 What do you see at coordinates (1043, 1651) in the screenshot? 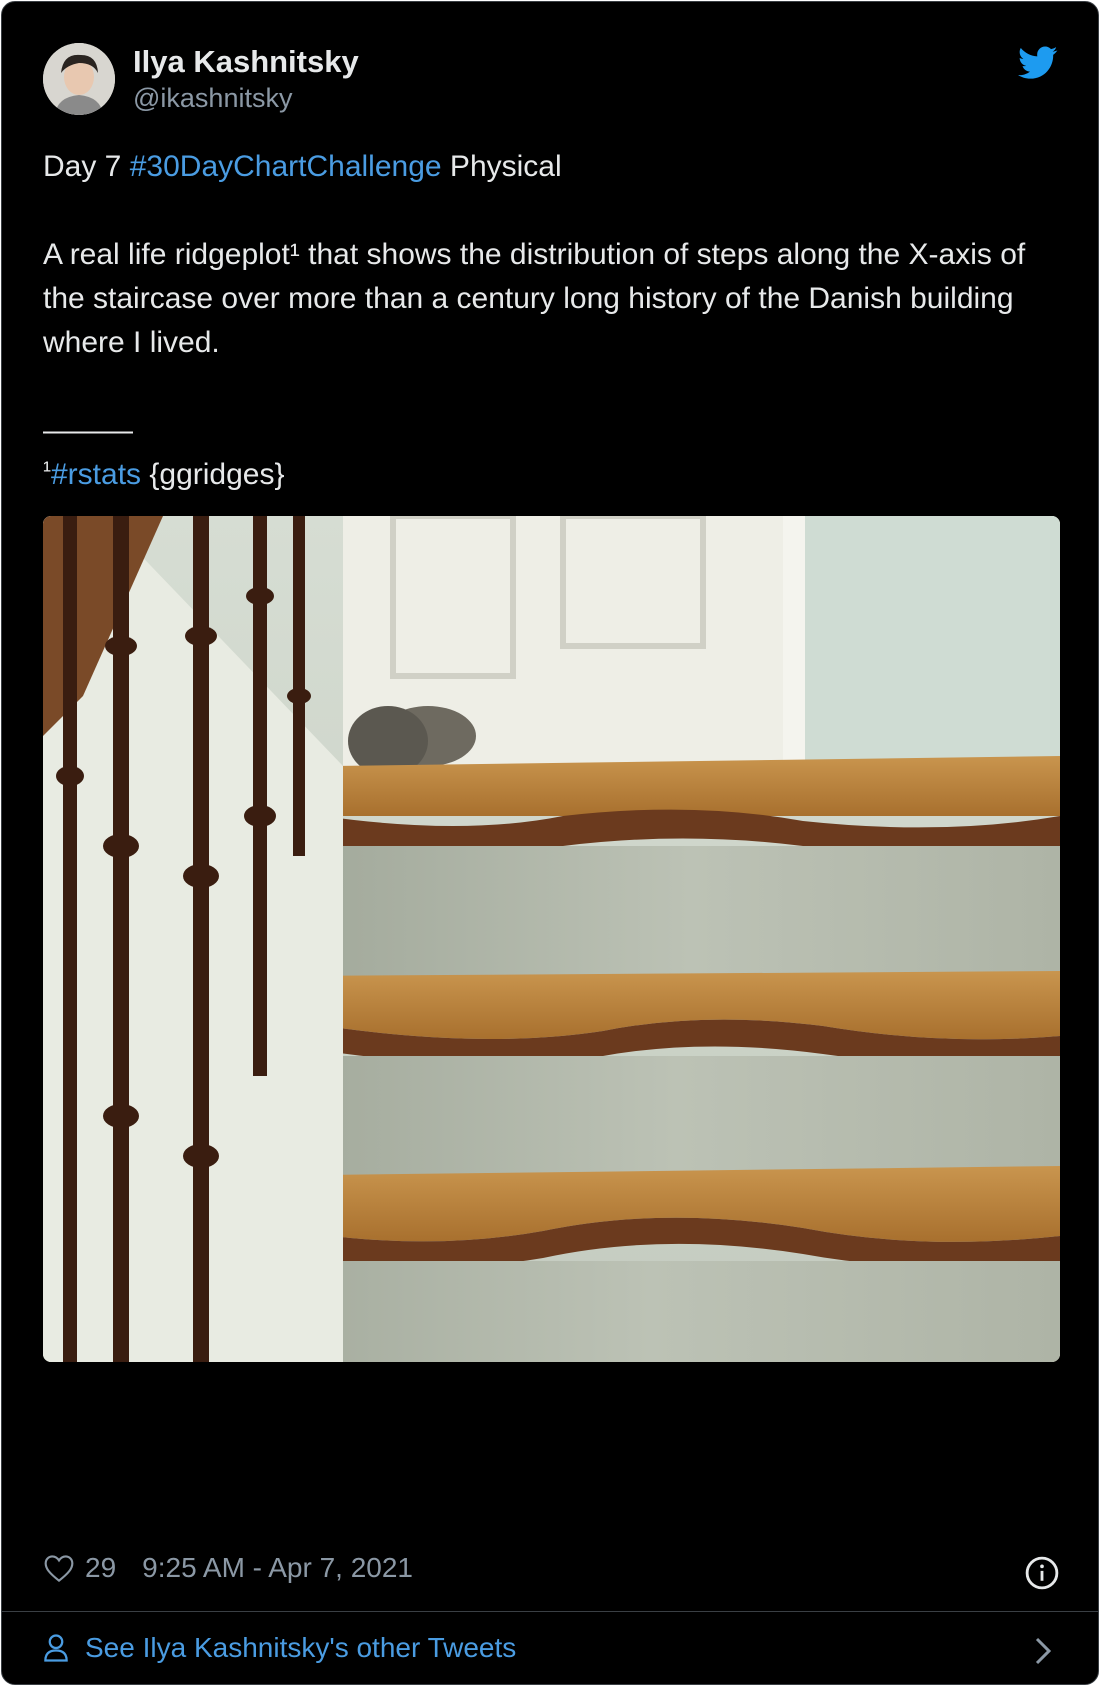
I see `chevron-right-icon` at bounding box center [1043, 1651].